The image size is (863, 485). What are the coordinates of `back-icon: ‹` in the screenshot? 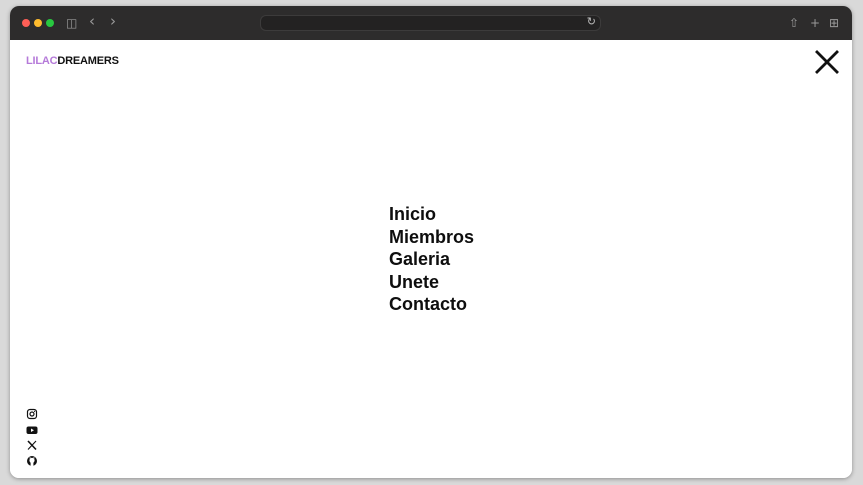 It's located at (92, 21).